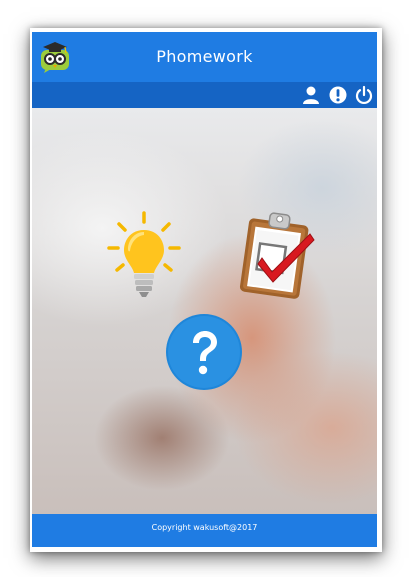 Image resolution: width=409 pixels, height=577 pixels. I want to click on app-header: Phomework, so click(204, 57).